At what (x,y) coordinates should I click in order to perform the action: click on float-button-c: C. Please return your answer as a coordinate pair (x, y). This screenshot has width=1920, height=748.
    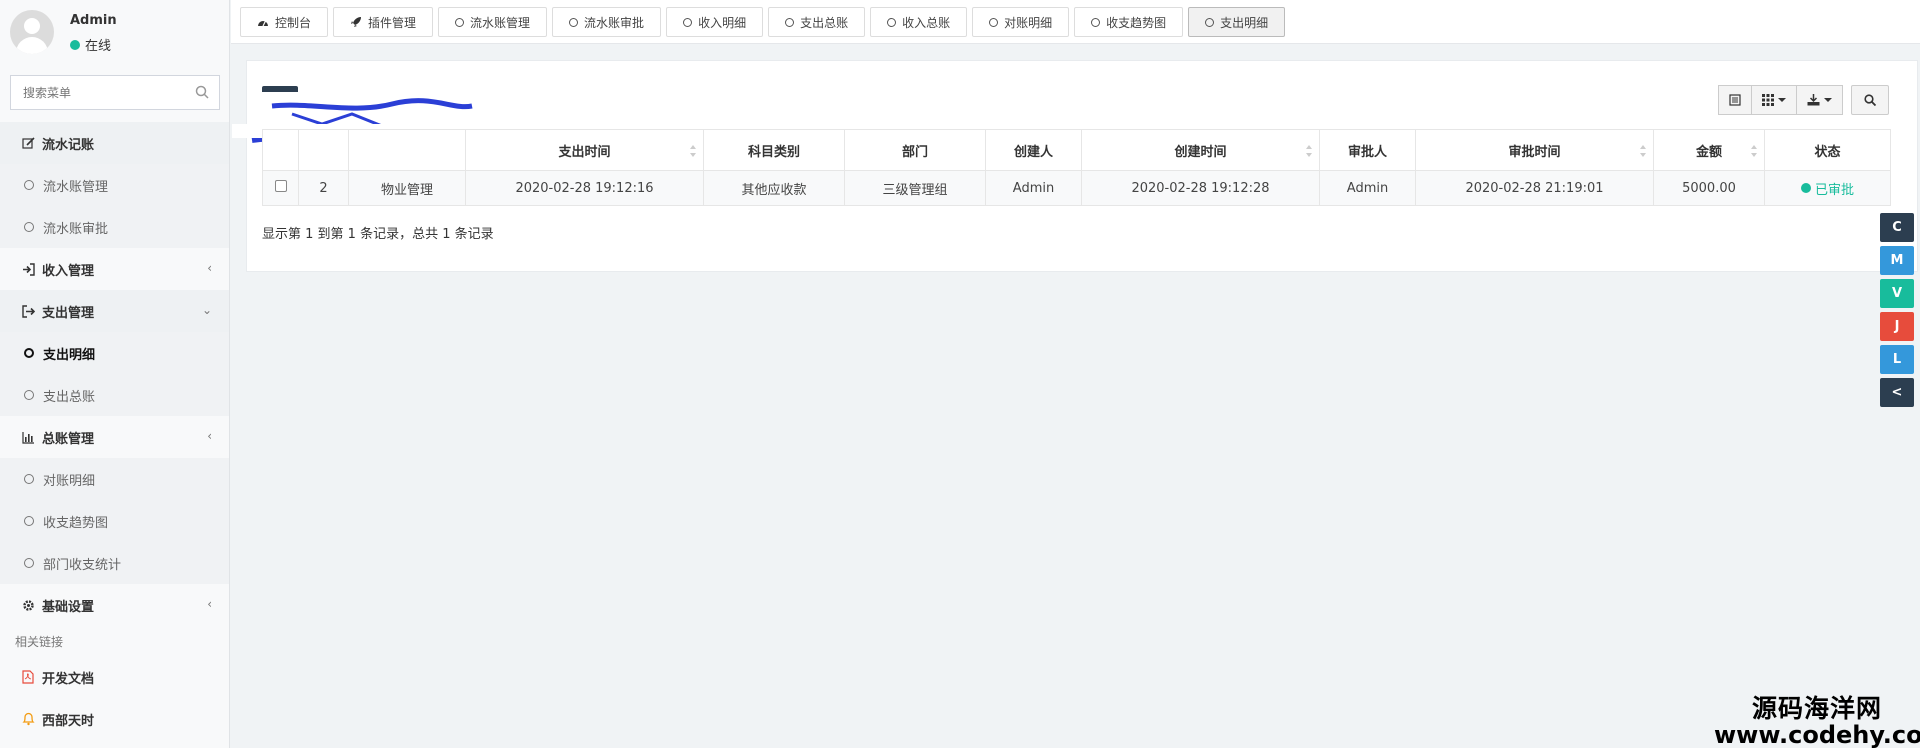
    Looking at the image, I should click on (1897, 227).